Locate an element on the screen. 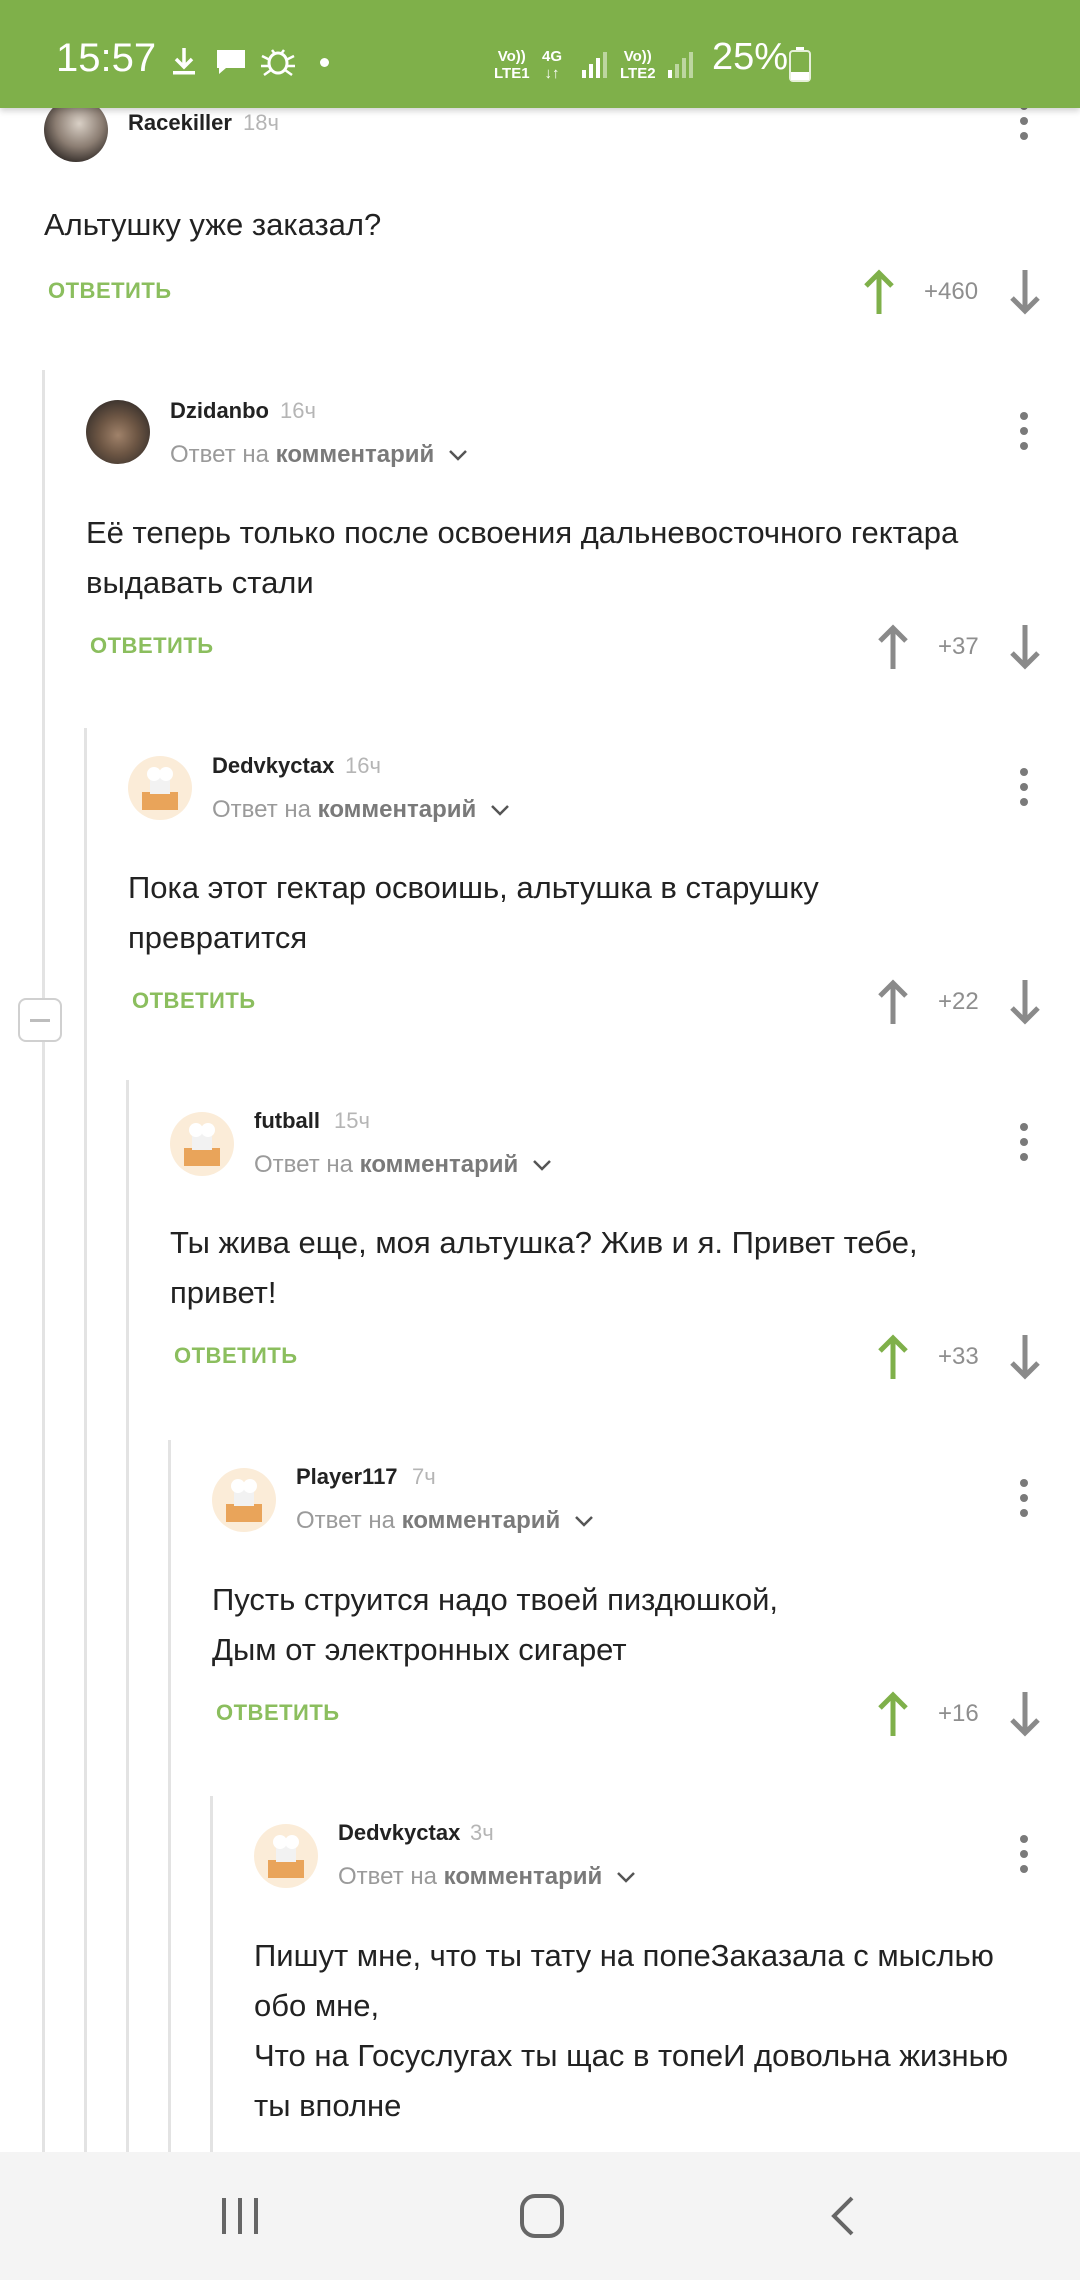 This screenshot has height=2280, width=1080. comment-text: Альтушку уже заказал? is located at coordinates (213, 224).